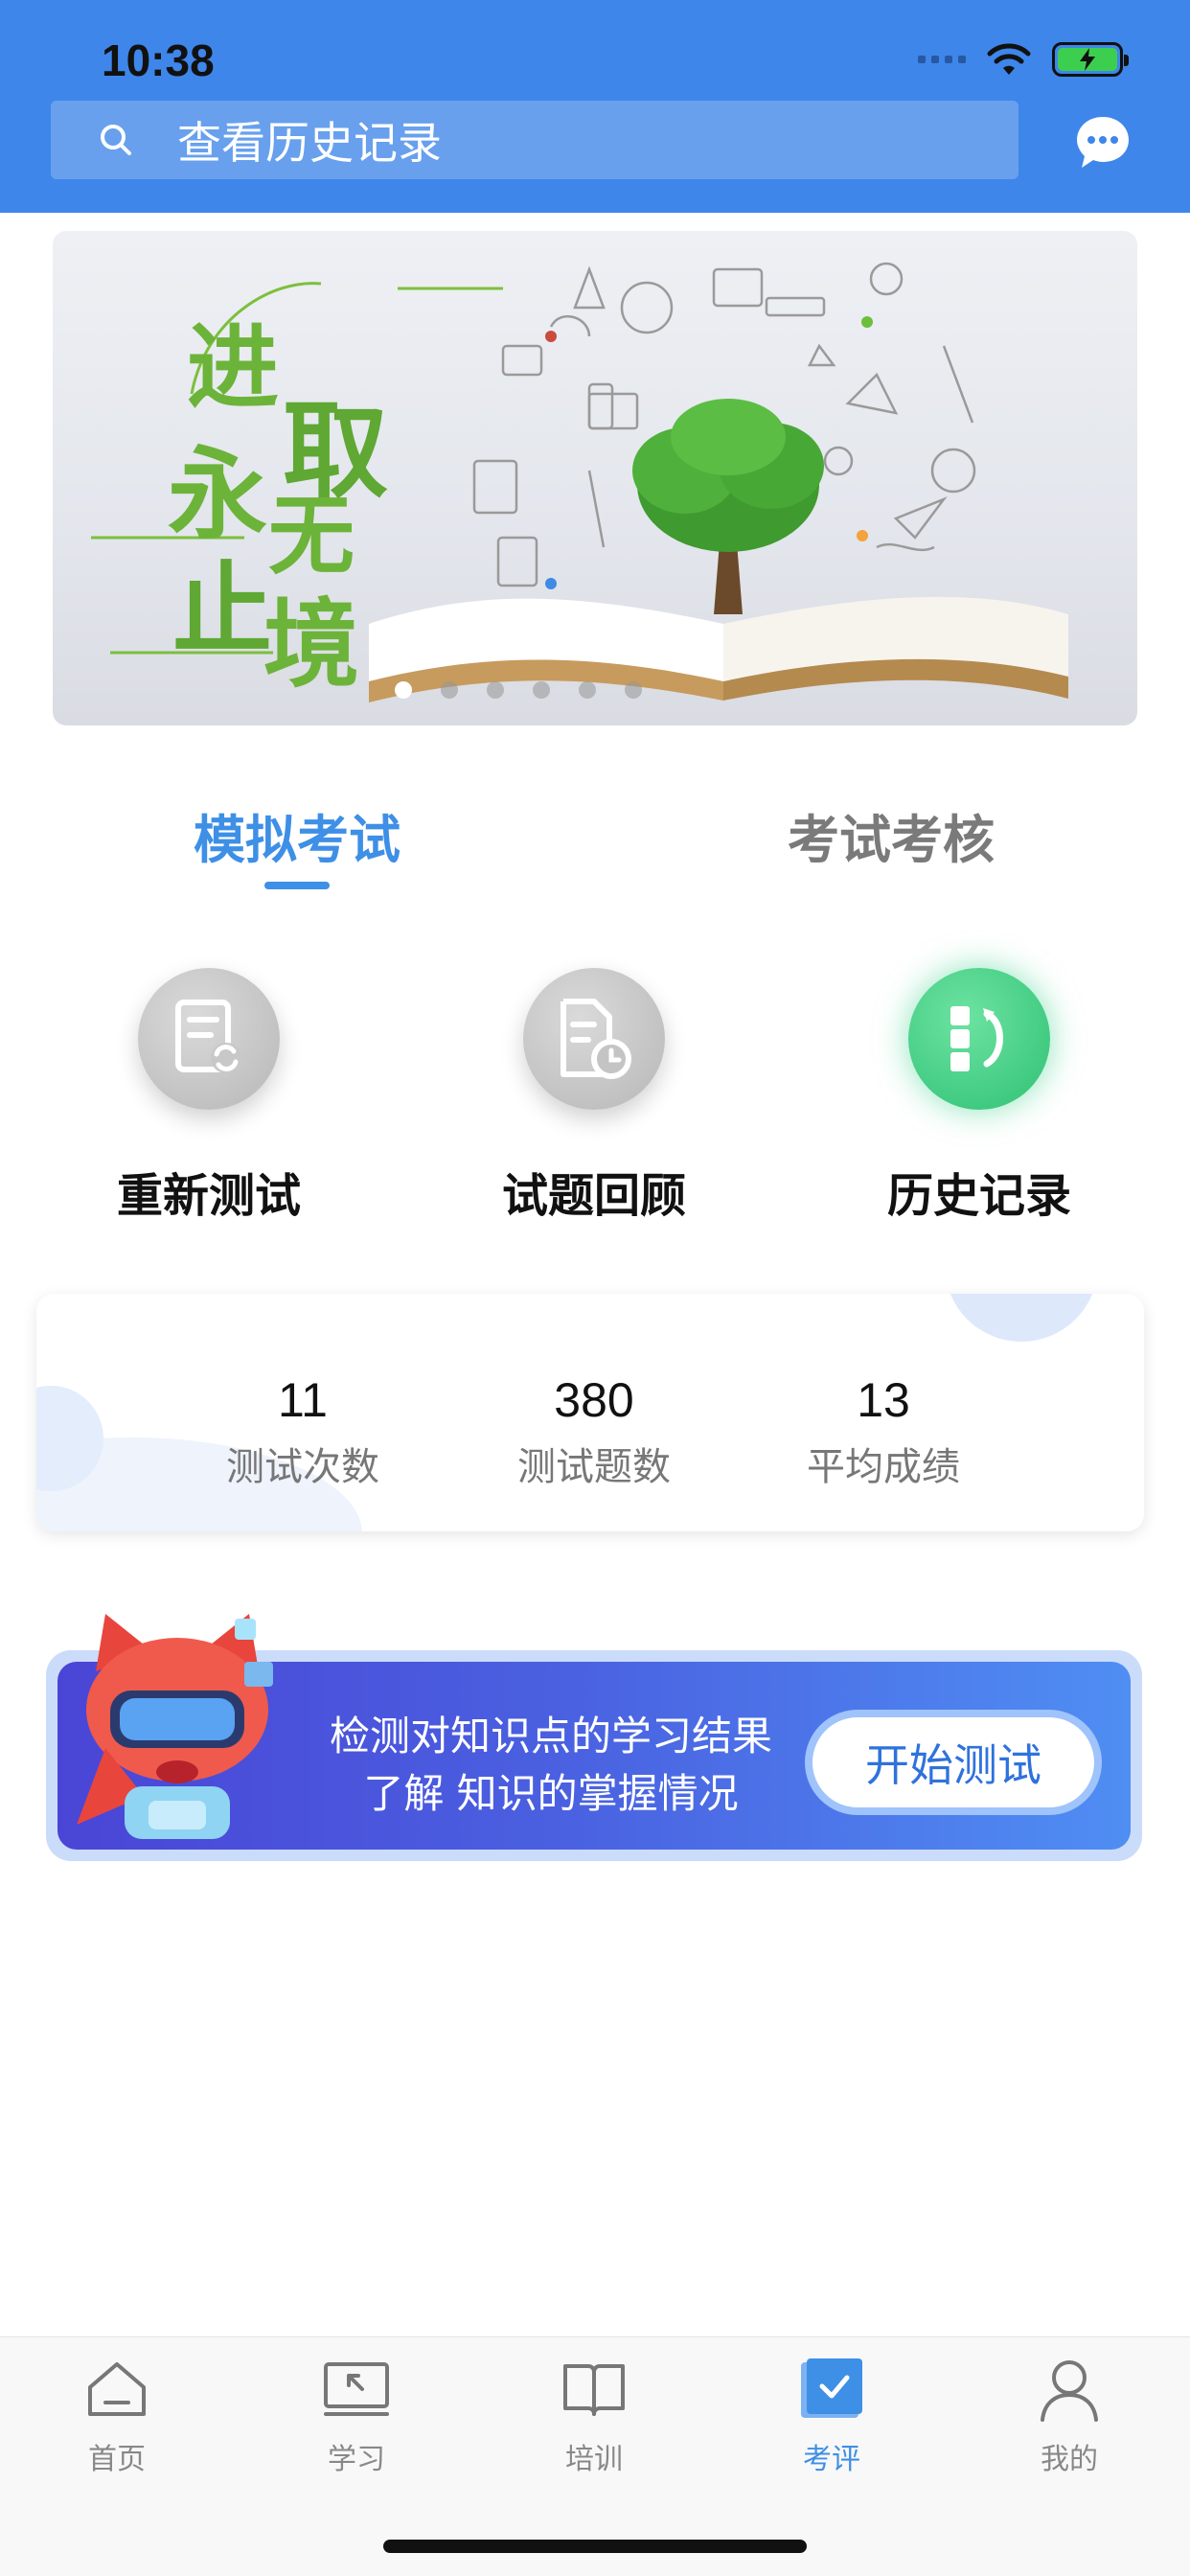  What do you see at coordinates (357, 2389) in the screenshot?
I see `study-icon` at bounding box center [357, 2389].